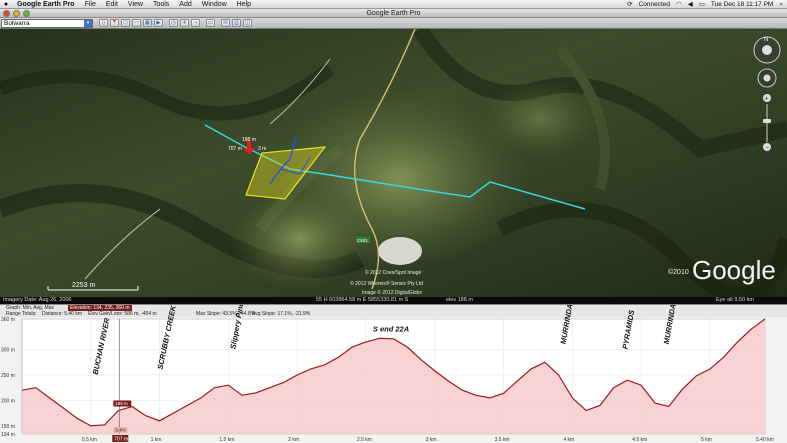 Image resolution: width=787 pixels, height=443 pixels. Describe the element at coordinates (459, 300) in the screenshot. I see `pointer-elevation: elev 188 m` at that location.